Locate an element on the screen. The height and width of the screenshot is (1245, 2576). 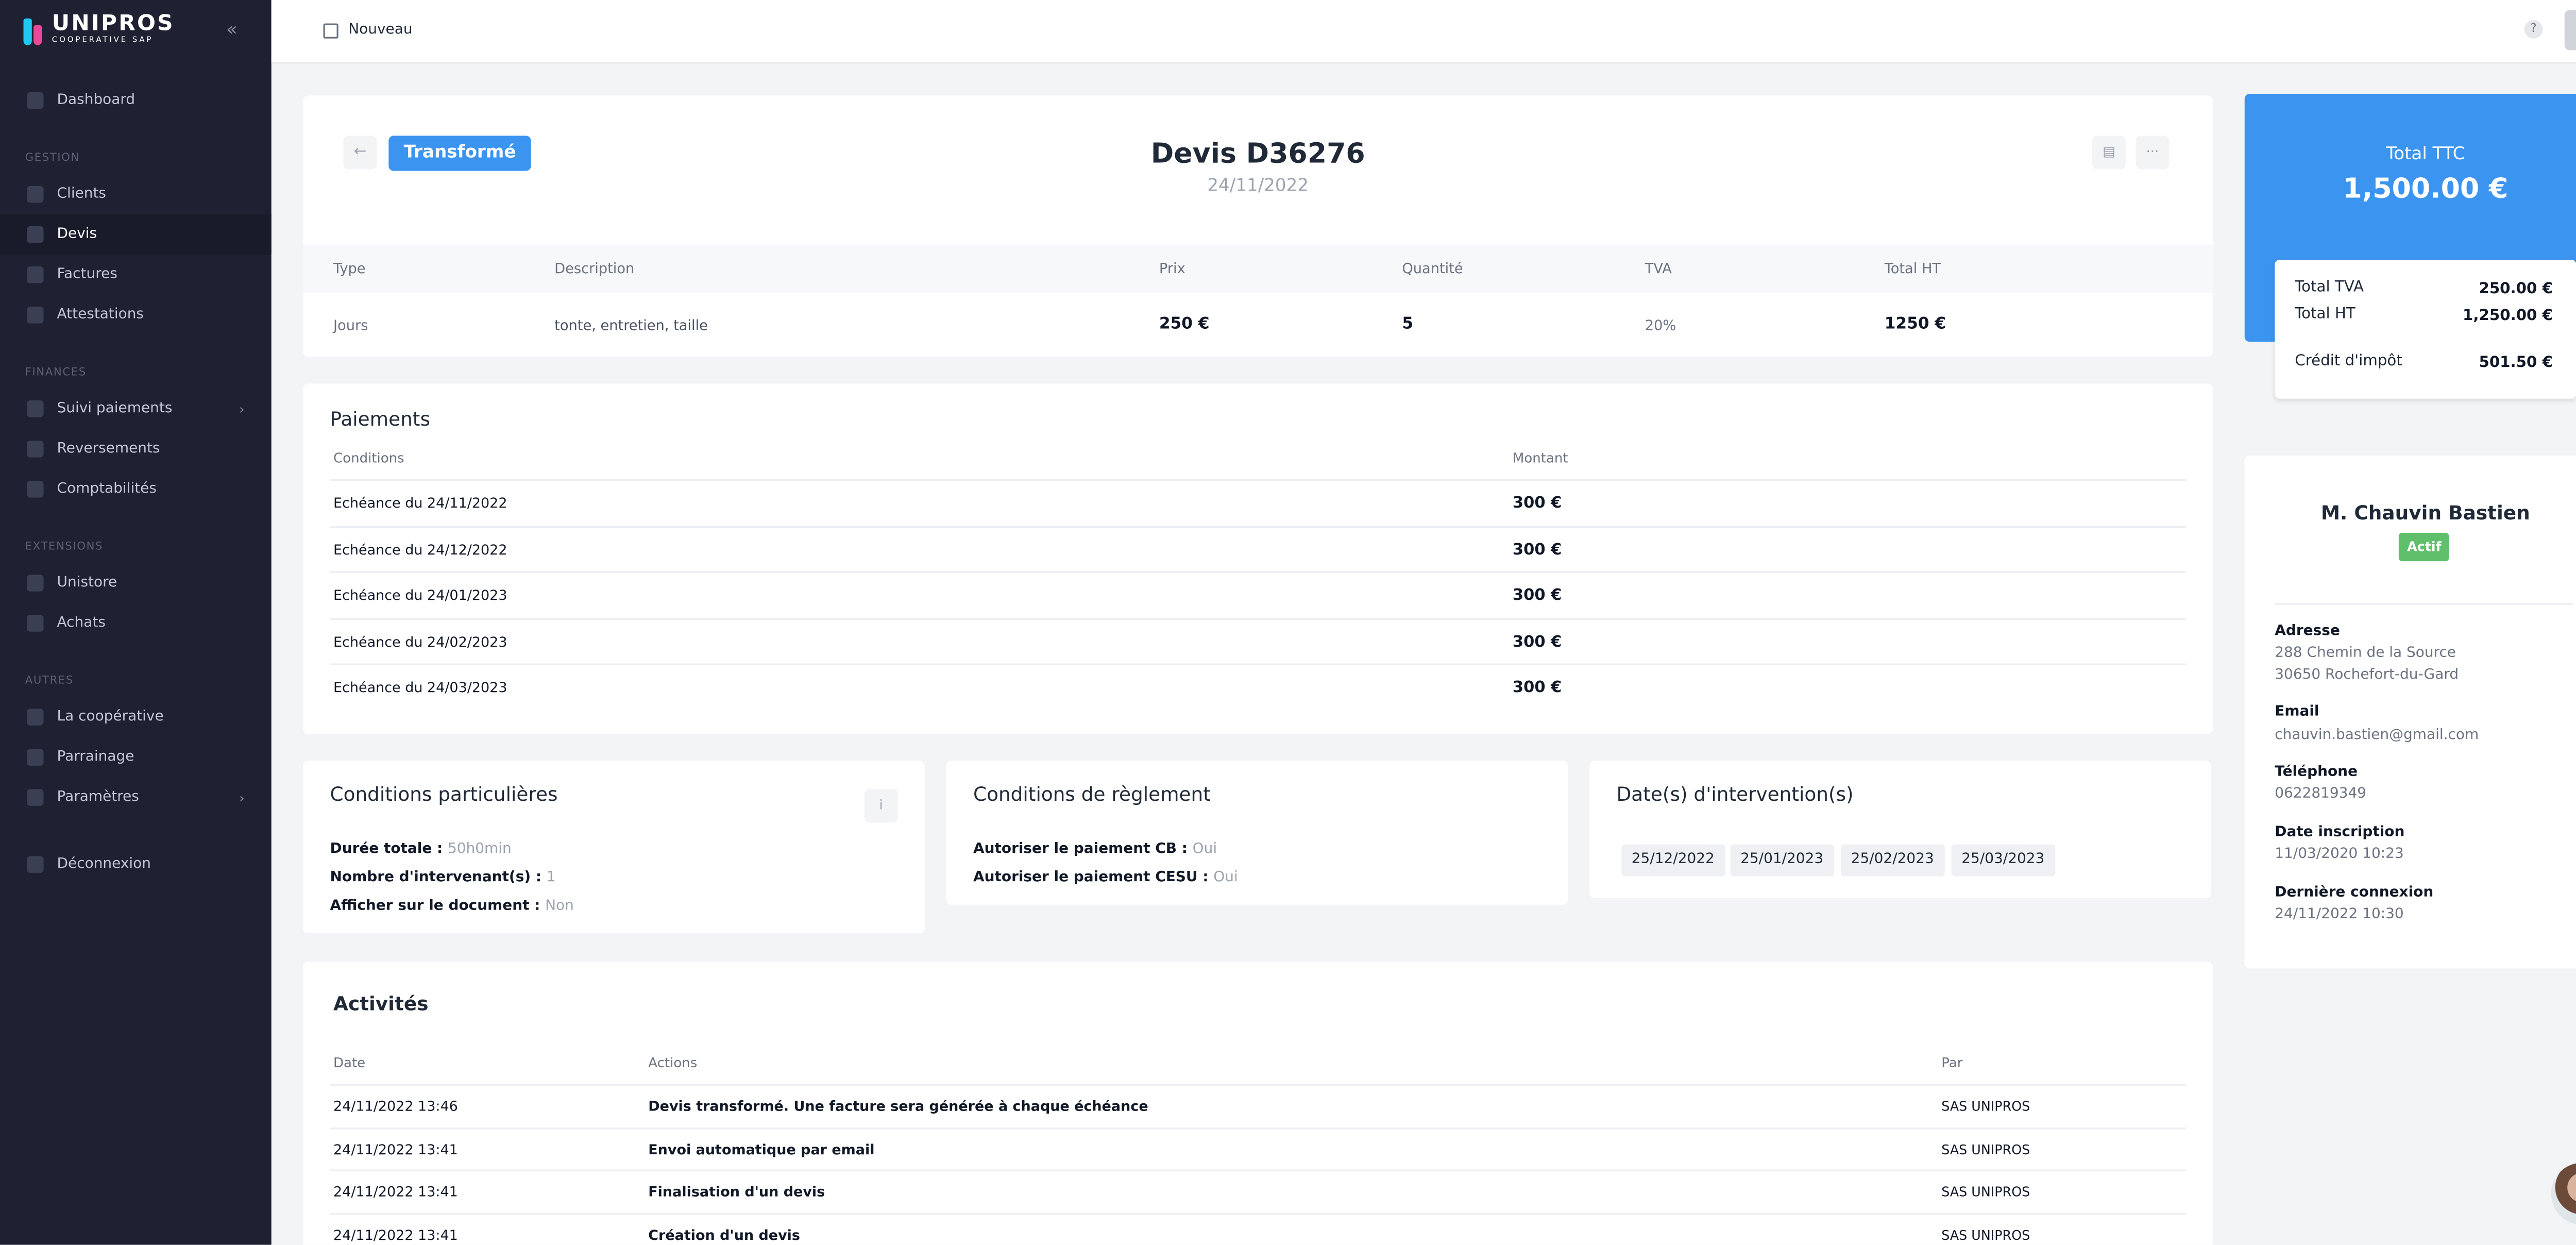
telephone-value: 0622819349 is located at coordinates (2320, 795).